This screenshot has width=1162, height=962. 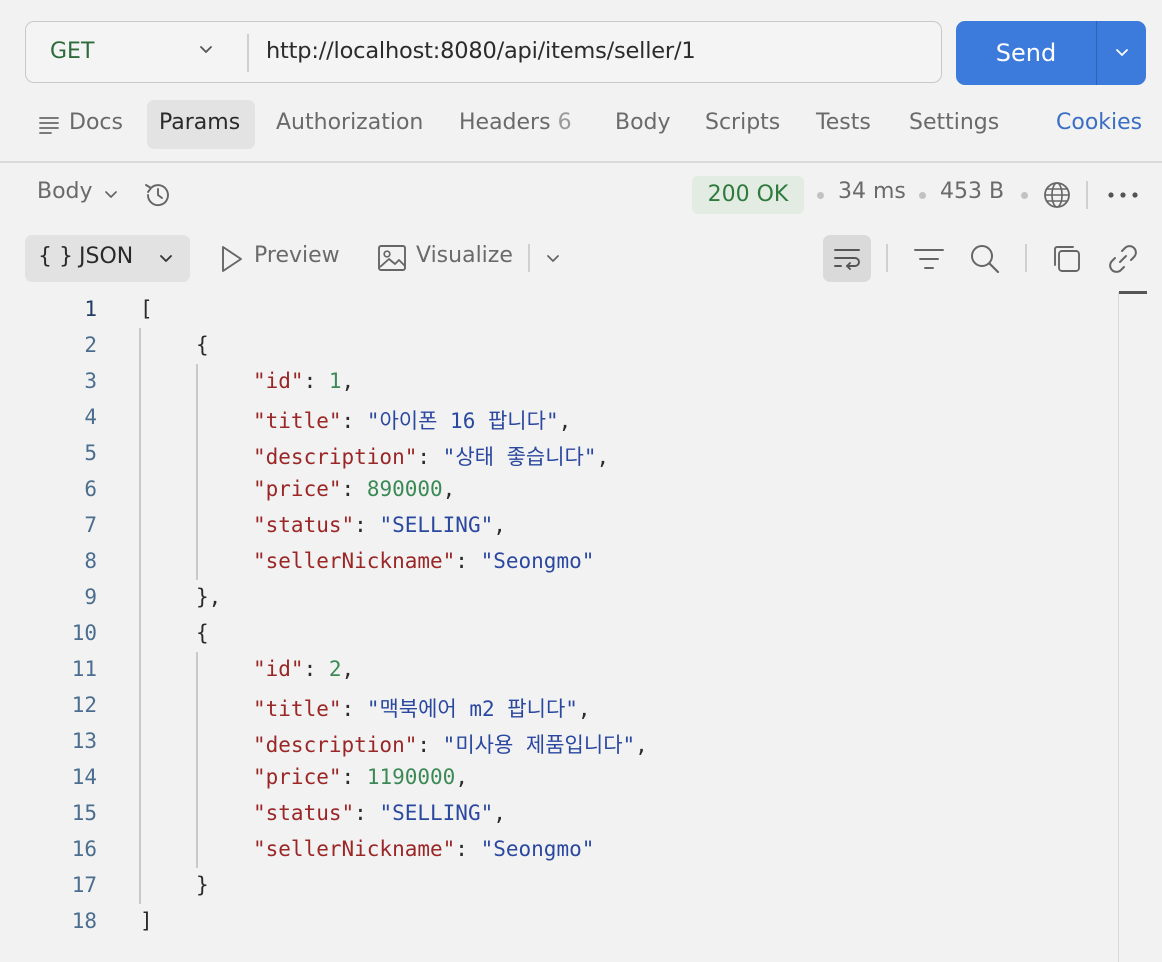 What do you see at coordinates (84, 813) in the screenshot?
I see `line-number: 15` at bounding box center [84, 813].